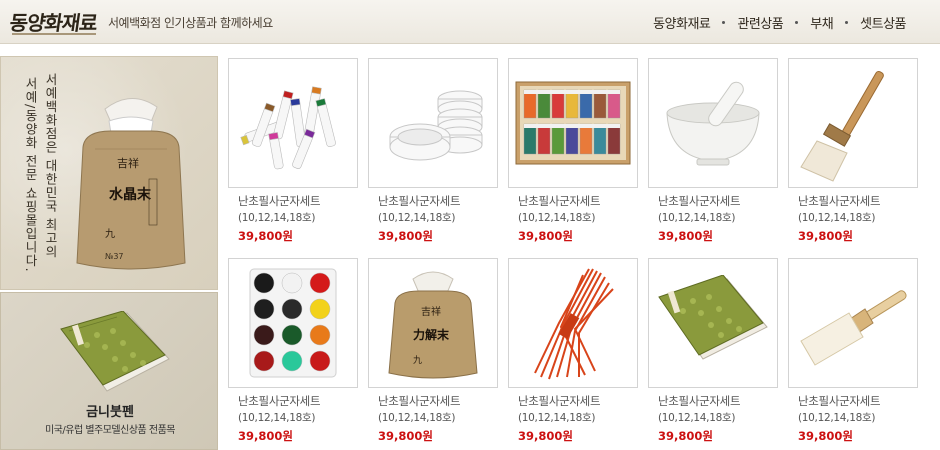  What do you see at coordinates (190, 23) in the screenshot?
I see `tagline: 서예백화점 인기상품과 함께하세요` at bounding box center [190, 23].